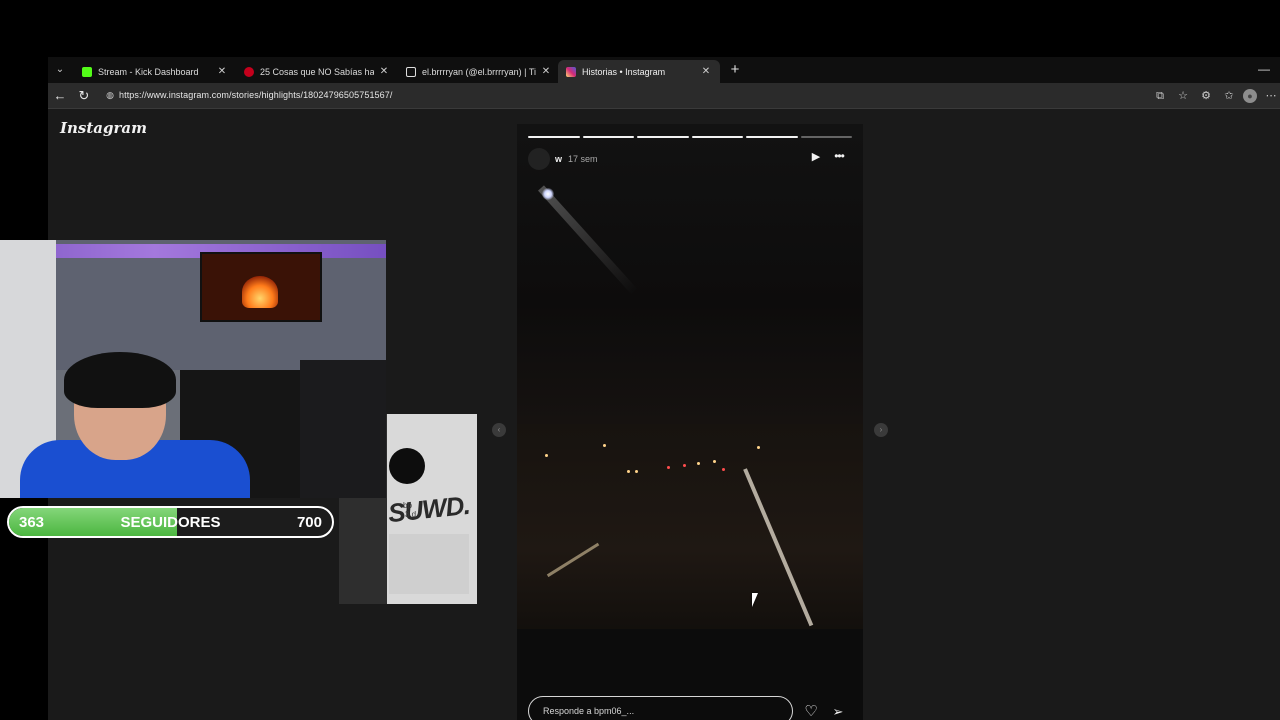 Image resolution: width=1280 pixels, height=720 pixels. Describe the element at coordinates (429, 564) in the screenshot. I see `preview-shirt` at that location.